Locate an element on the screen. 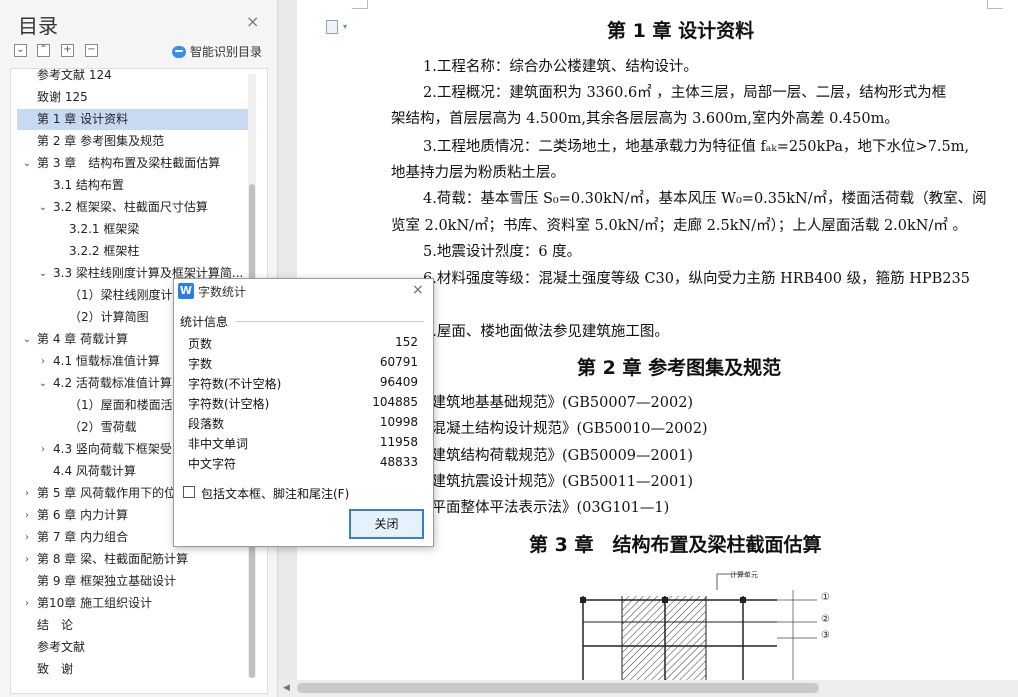 Image resolution: width=1018 pixels, height=697 pixels. toc-item: › 第 8 章 梁、柱截面配筋计算 is located at coordinates (133, 559).